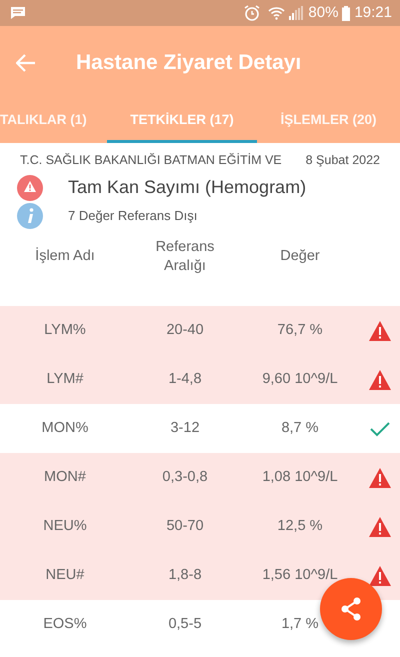  Describe the element at coordinates (346, 13) in the screenshot. I see `battery-icon` at that location.